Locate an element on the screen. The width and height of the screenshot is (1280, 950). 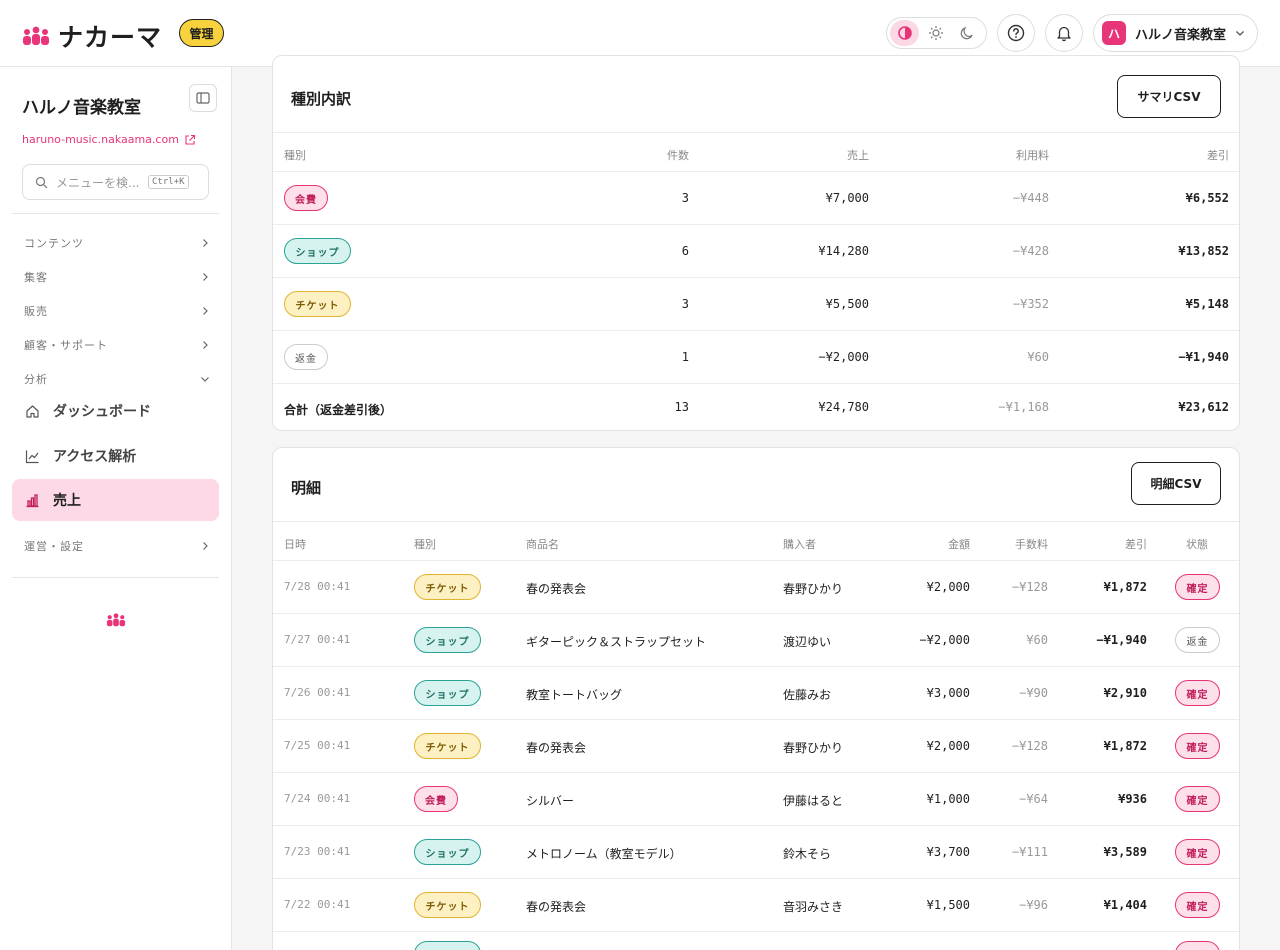
type-badge: 会費 is located at coordinates (436, 799).